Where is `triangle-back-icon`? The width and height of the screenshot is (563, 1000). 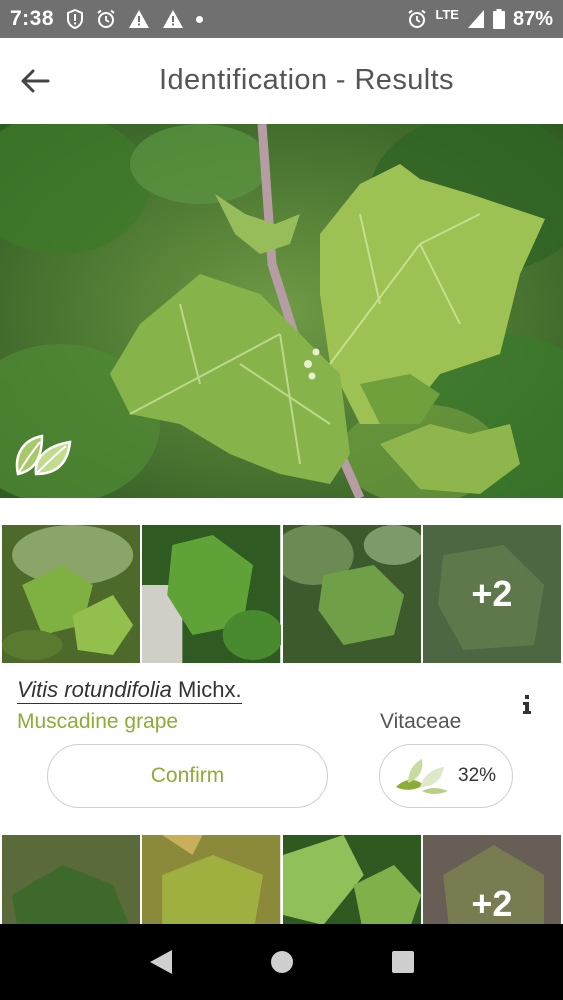
triangle-back-icon is located at coordinates (160, 962).